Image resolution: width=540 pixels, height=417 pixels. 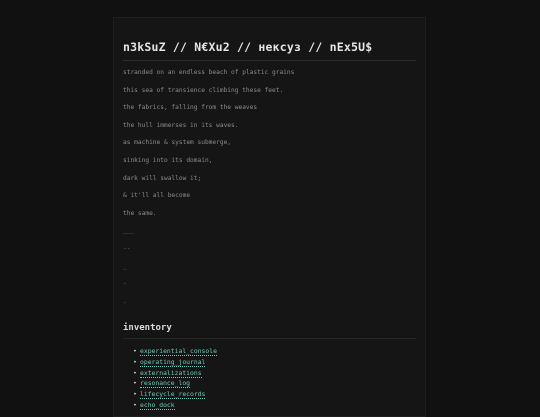 What do you see at coordinates (274, 363) in the screenshot?
I see `list-item: • operating_journal` at bounding box center [274, 363].